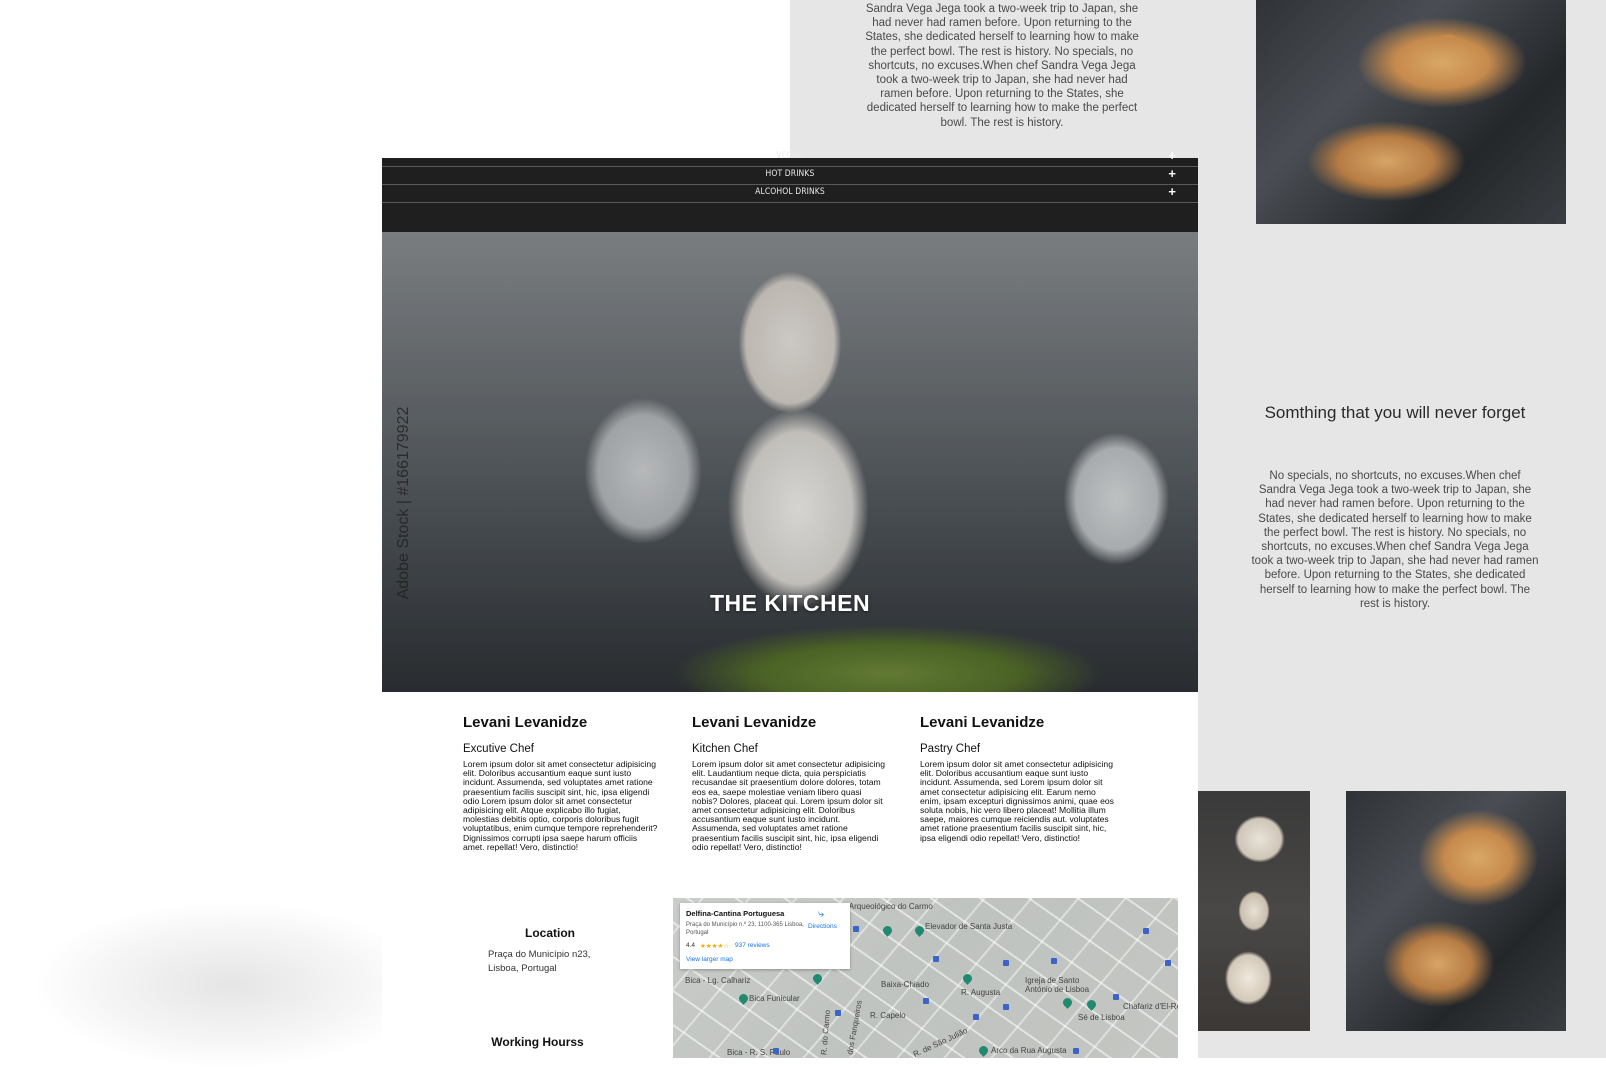  Describe the element at coordinates (1150, 1006) in the screenshot. I see `map-label: Chafariz d'El-Re` at that location.